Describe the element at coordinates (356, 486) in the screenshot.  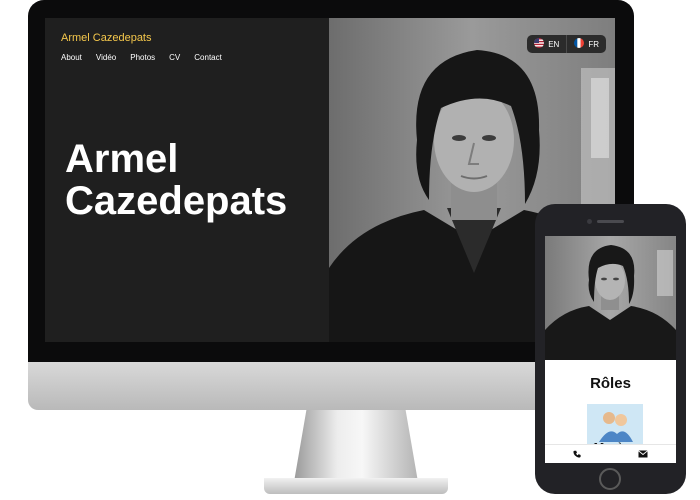
I see `imac-foot` at that location.